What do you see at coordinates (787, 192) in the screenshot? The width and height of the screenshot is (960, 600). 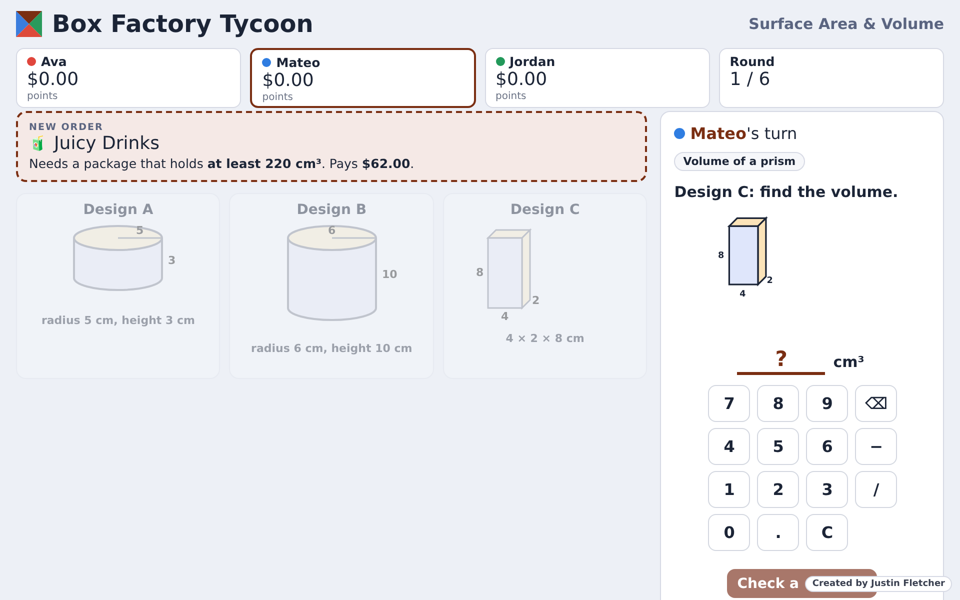 I see `question-text: Design C: find the volume.` at bounding box center [787, 192].